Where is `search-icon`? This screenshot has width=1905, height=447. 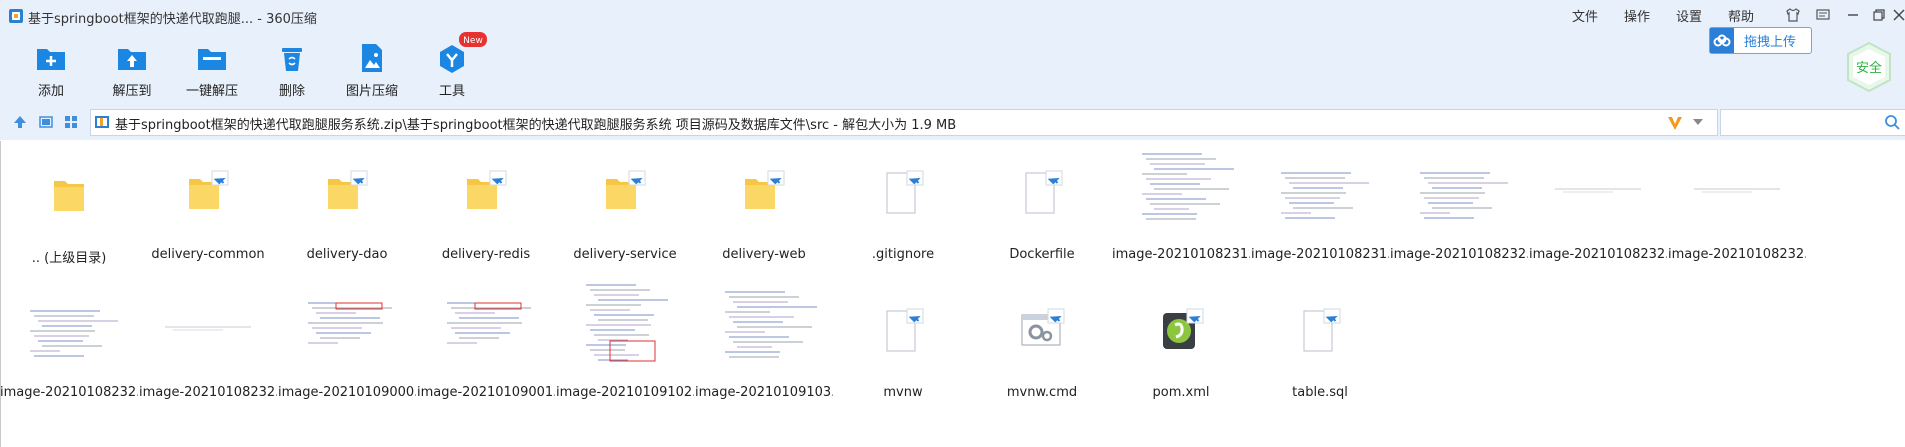
search-icon is located at coordinates (1892, 122).